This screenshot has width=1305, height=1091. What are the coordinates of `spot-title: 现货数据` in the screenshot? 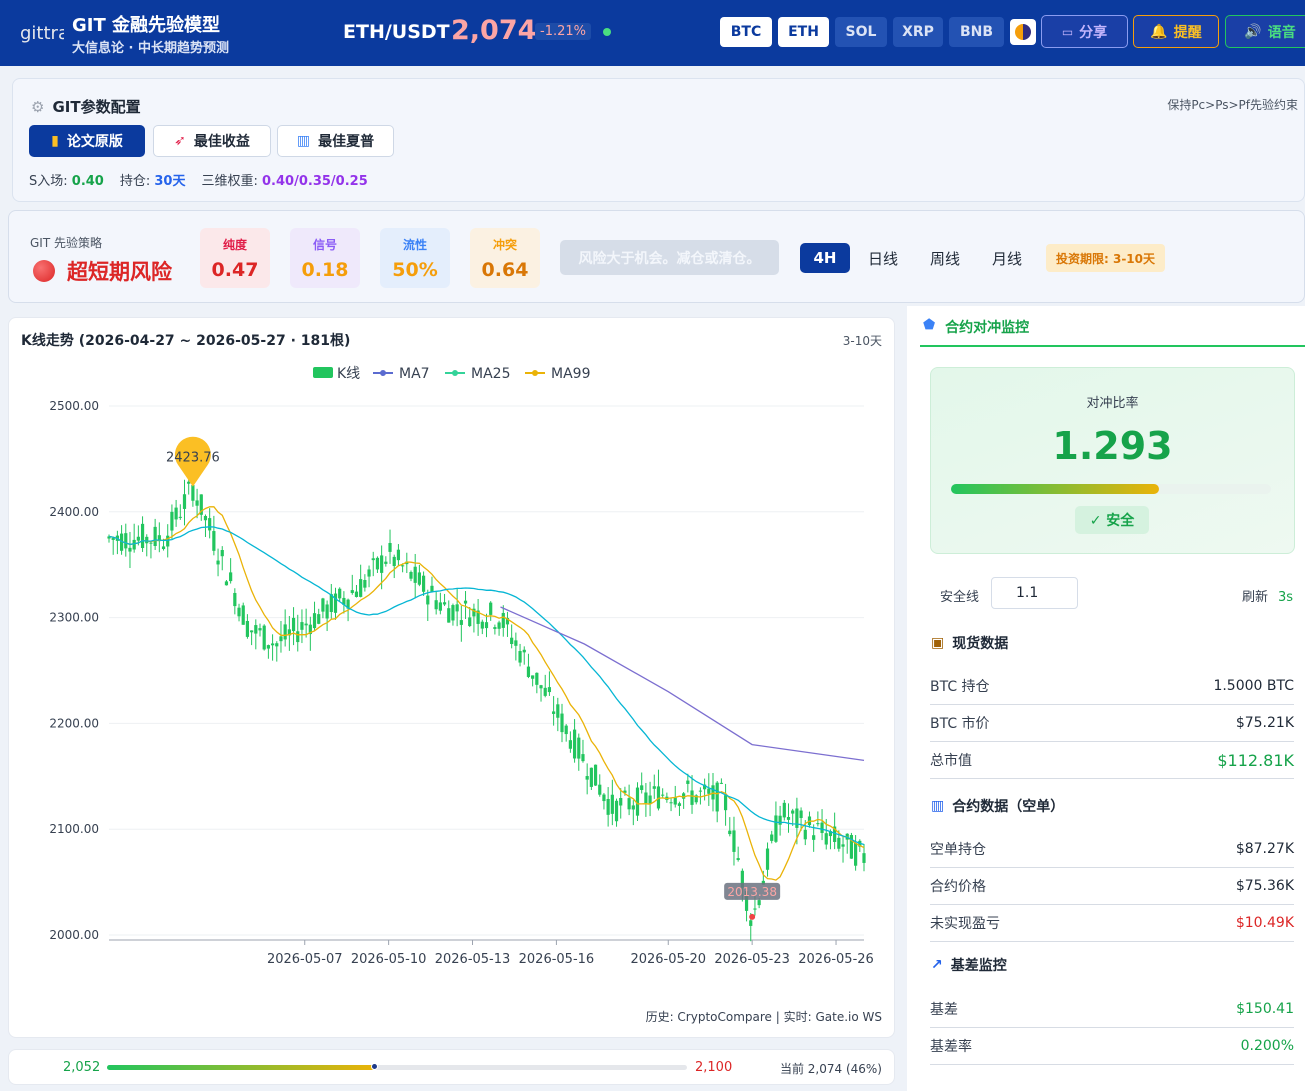 It's located at (980, 644).